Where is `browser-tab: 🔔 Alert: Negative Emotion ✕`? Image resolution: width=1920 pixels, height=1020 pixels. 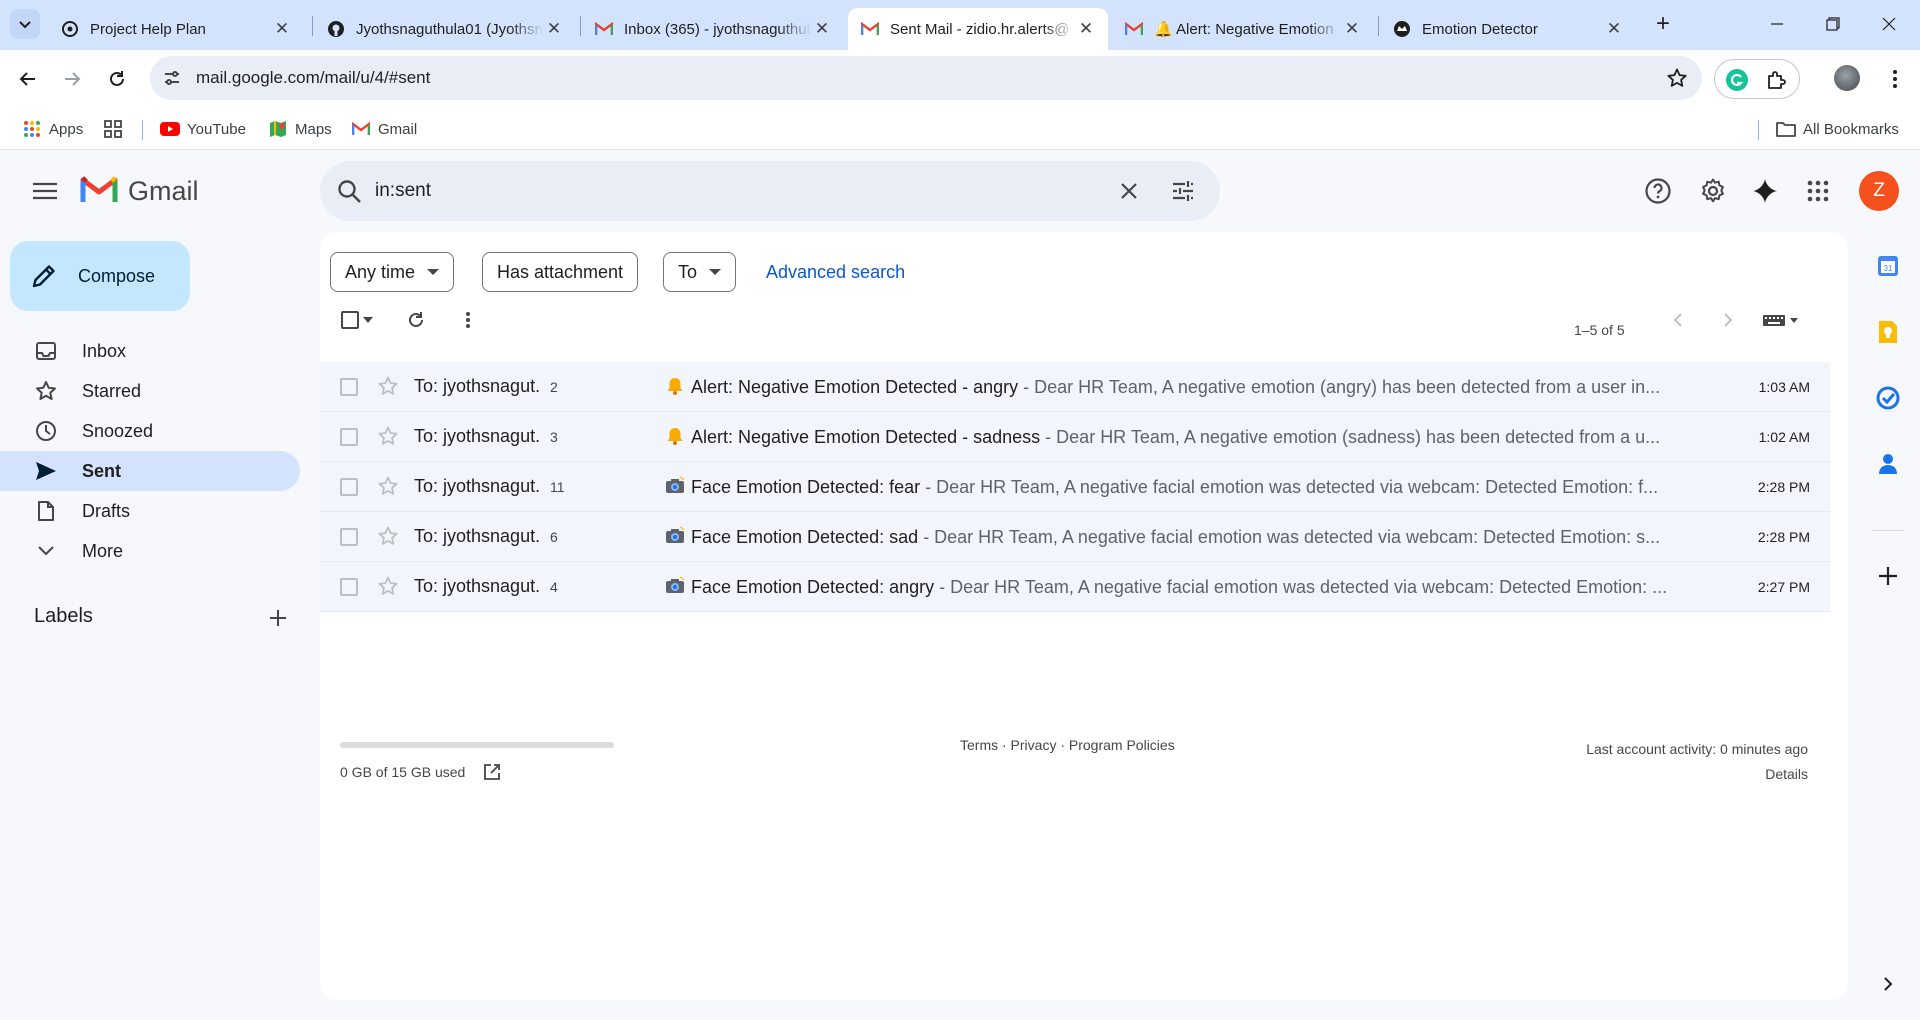
browser-tab: 🔔 Alert: Negative Emotion ✕ is located at coordinates (1243, 29).